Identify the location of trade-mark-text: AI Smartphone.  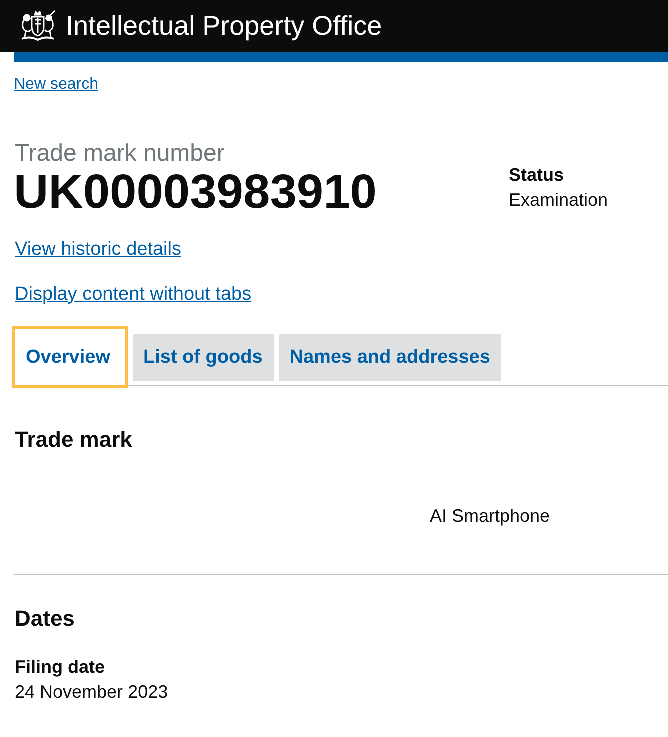
(491, 516).